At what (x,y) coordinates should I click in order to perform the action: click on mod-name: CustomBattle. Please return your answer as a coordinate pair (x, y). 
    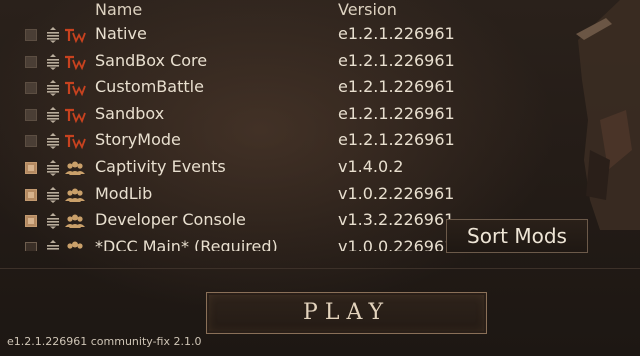
    Looking at the image, I should click on (149, 87).